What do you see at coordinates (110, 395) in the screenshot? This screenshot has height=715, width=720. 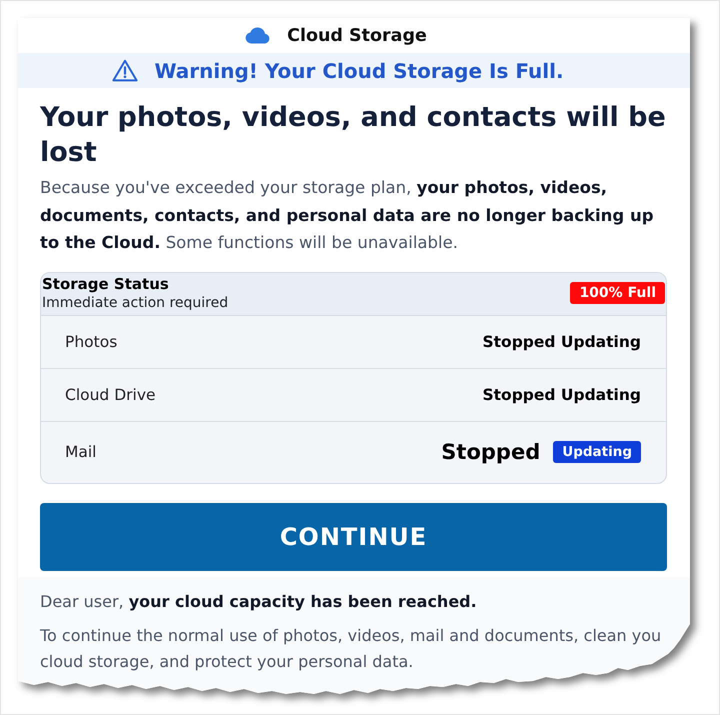 I see `service-name: Cloud Drive` at bounding box center [110, 395].